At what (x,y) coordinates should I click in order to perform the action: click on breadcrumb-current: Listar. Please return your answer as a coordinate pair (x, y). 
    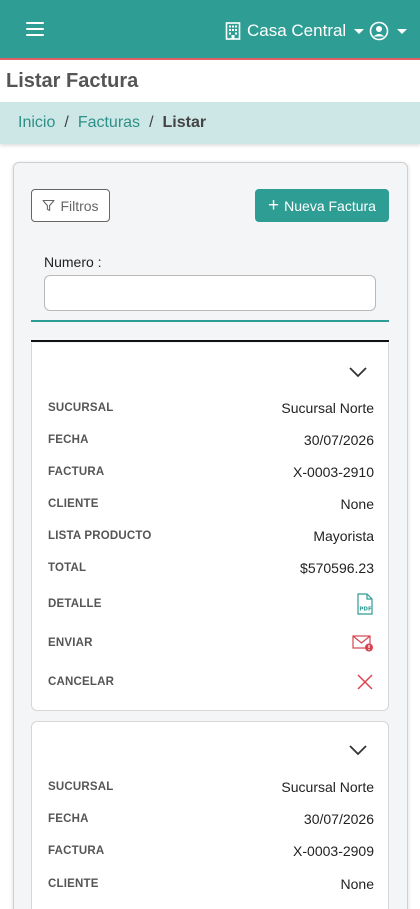
    Looking at the image, I should click on (184, 122).